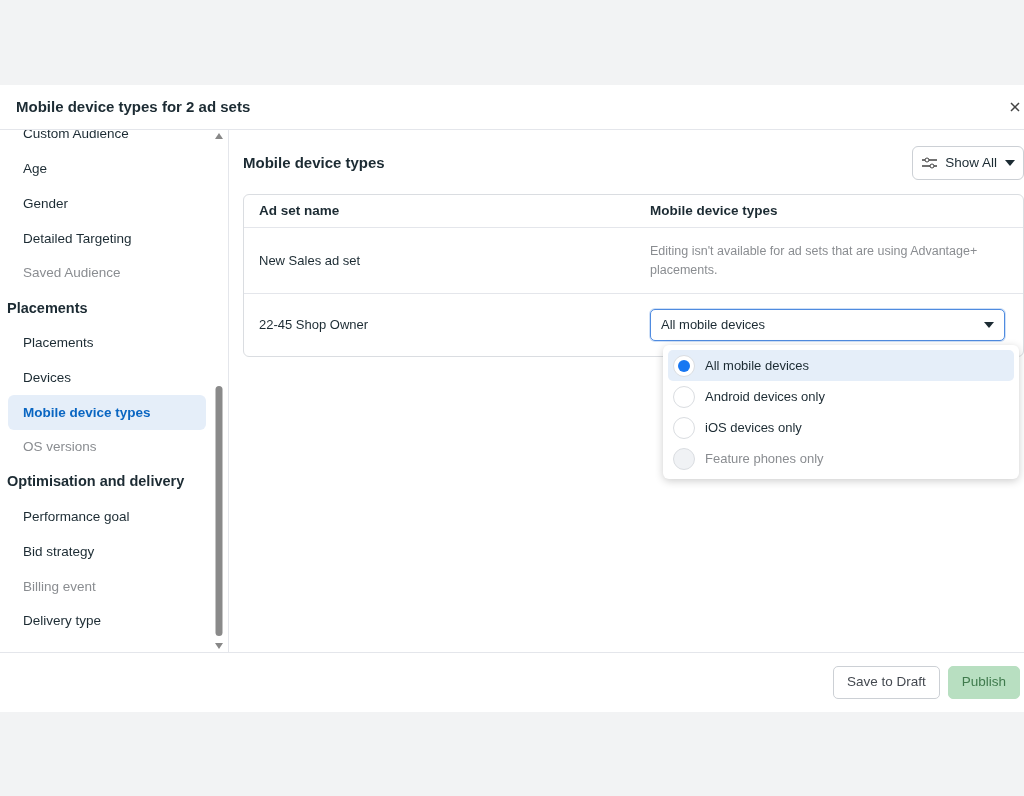  I want to click on sidebar-item: Mobile device types, so click(107, 413).